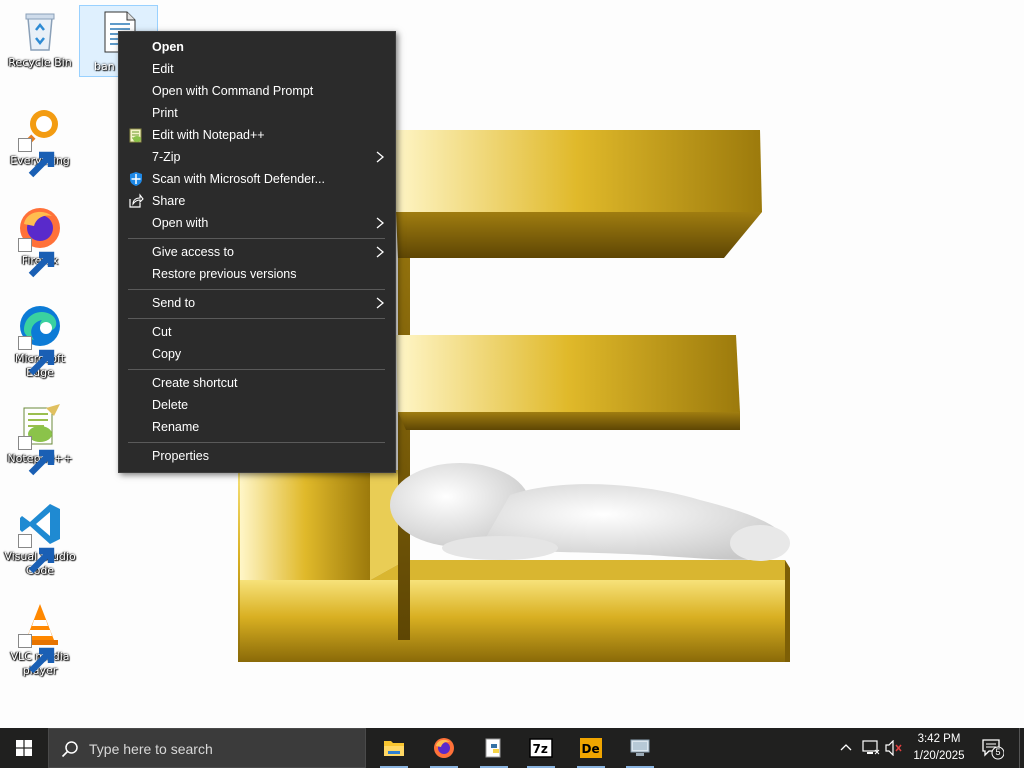 Image resolution: width=1024 pixels, height=768 pixels. Describe the element at coordinates (257, 47) in the screenshot. I see `menu-item-open: Open` at that location.